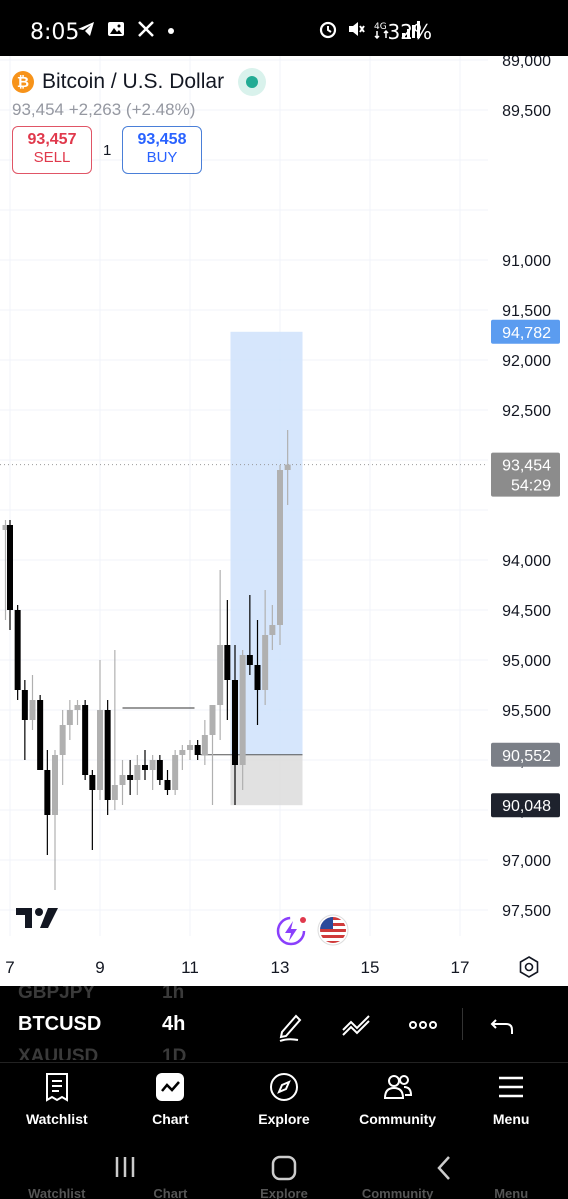 The height and width of the screenshot is (1199, 568). What do you see at coordinates (526, 711) in the screenshot?
I see `price-axis-label: 95,500` at bounding box center [526, 711].